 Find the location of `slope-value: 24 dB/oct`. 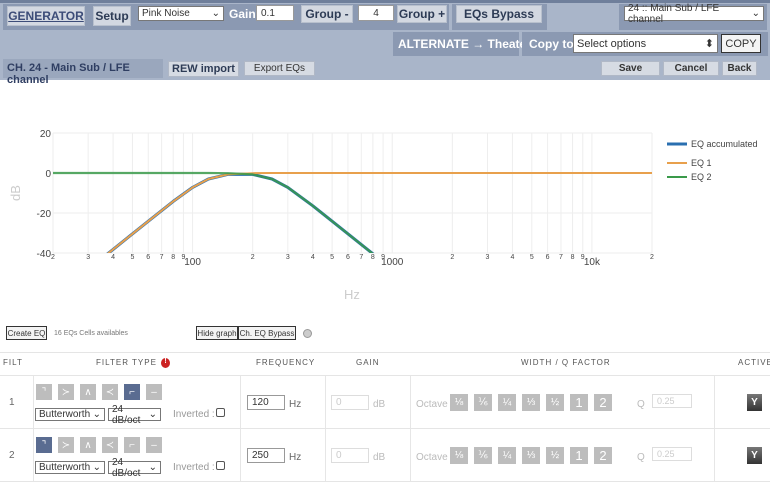

slope-value: 24 dB/oct is located at coordinates (126, 467).